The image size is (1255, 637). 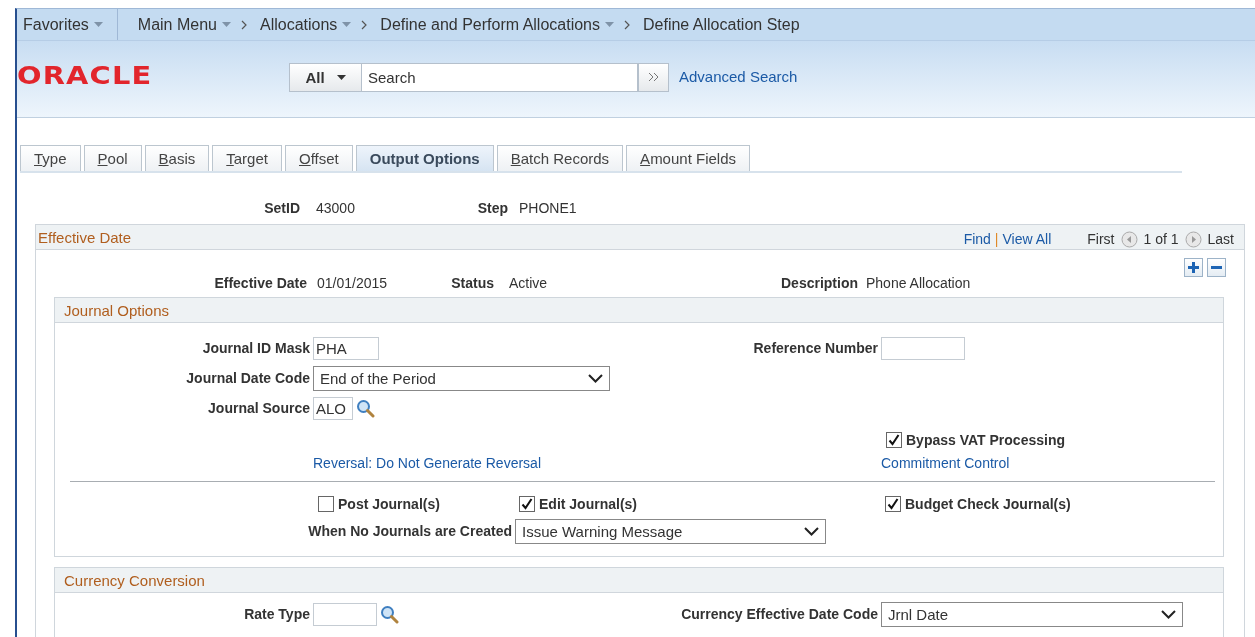 What do you see at coordinates (985, 440) in the screenshot?
I see `checkbox-label: Bypass VAT Processing` at bounding box center [985, 440].